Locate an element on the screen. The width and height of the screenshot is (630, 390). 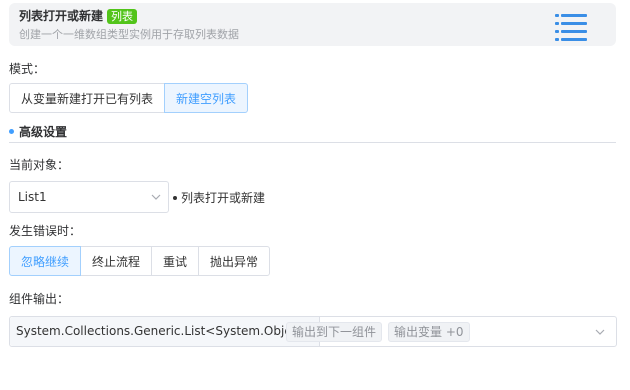
mode-option-new-empty: 新建空列表 is located at coordinates (206, 98).